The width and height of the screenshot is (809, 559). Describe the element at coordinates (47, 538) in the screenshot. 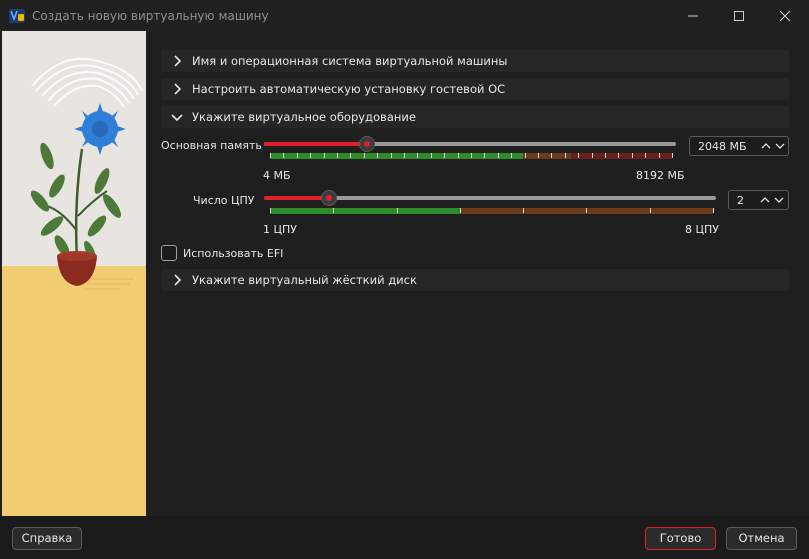

I see `help-button: Справка` at that location.